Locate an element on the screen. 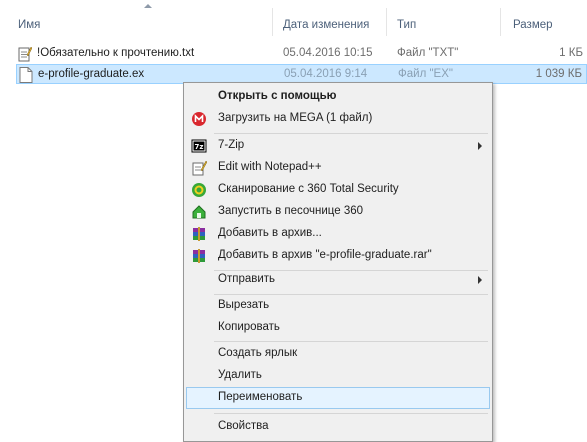 Image resolution: width=587 pixels, height=442 pixels. menu-label: Вырезать is located at coordinates (244, 305).